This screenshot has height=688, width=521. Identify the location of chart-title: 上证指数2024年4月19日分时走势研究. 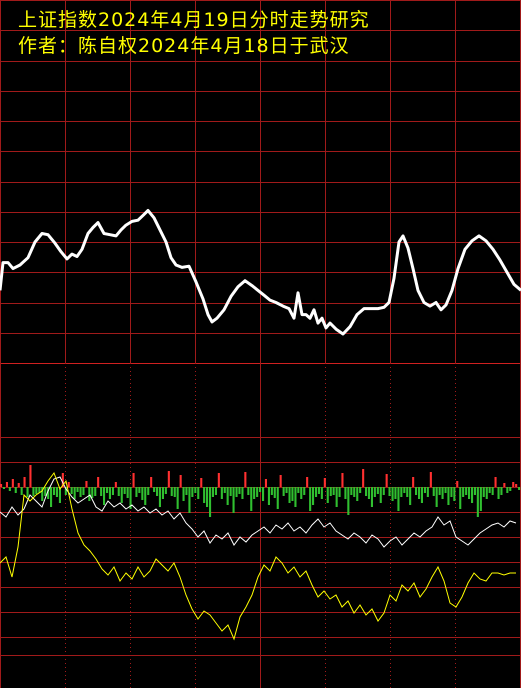
(194, 20).